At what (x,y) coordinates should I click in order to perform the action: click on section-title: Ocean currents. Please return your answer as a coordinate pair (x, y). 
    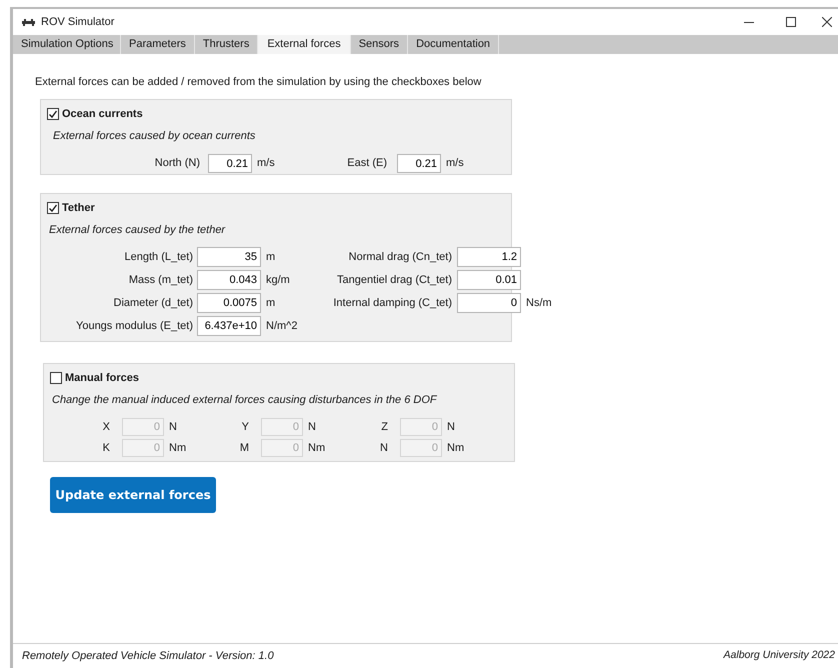
    Looking at the image, I should click on (102, 114).